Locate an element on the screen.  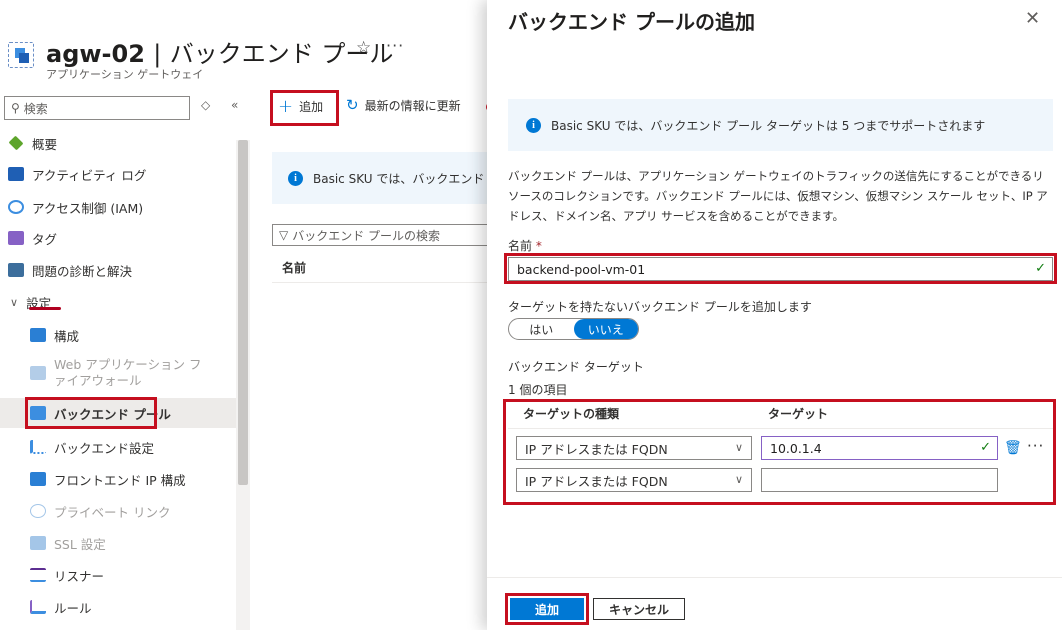
name-label: 名前 * is located at coordinates (525, 246).